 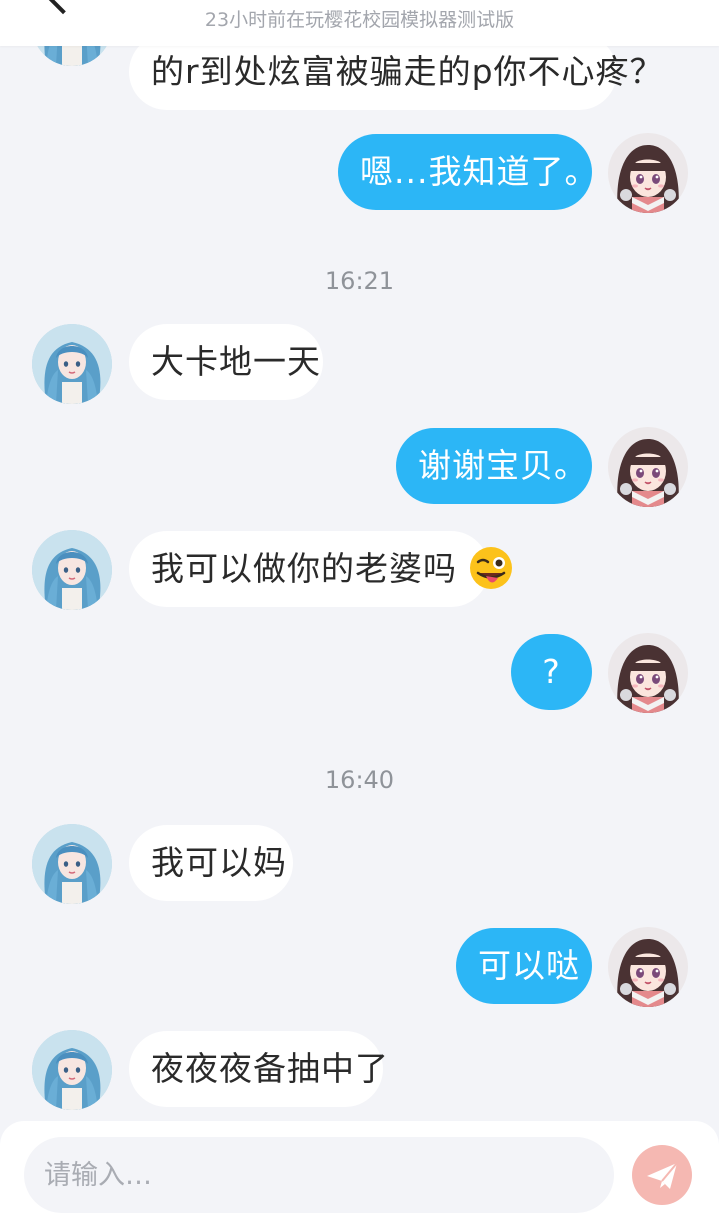 I want to click on outgoing-message: 可以哒, so click(x=524, y=966).